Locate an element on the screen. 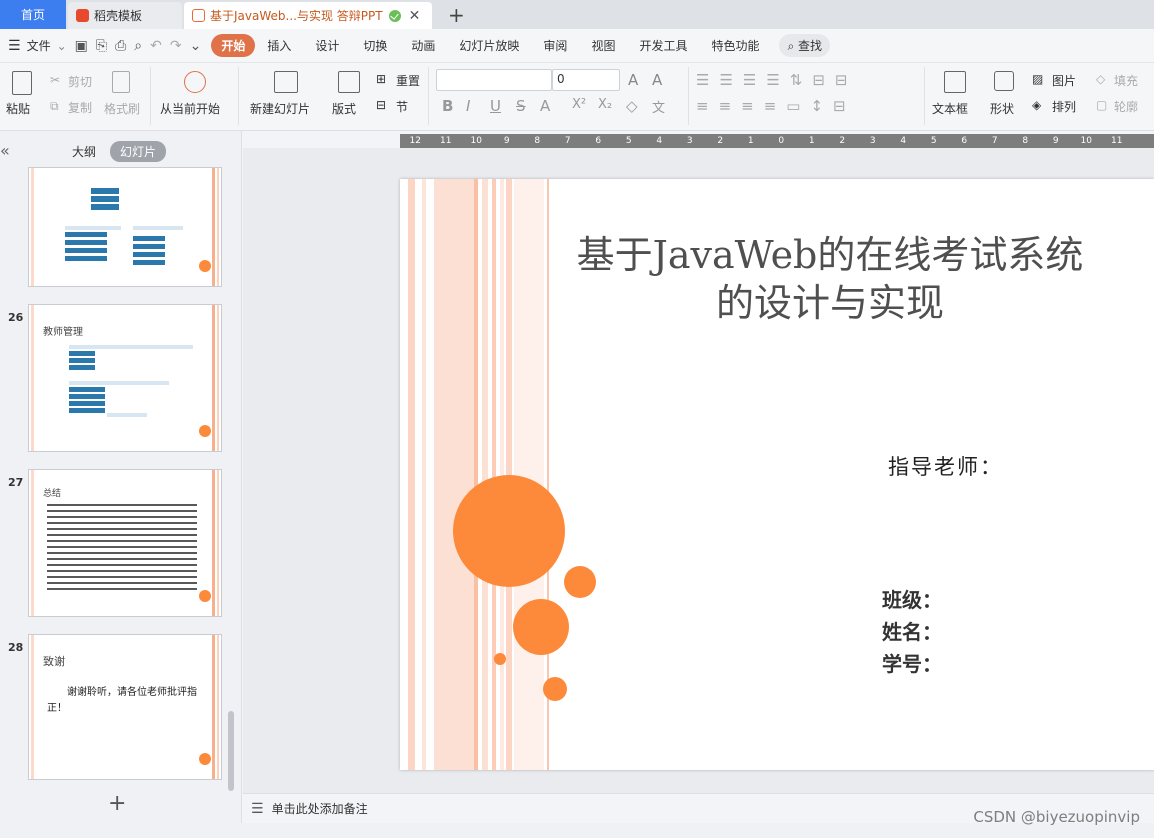 This screenshot has height=838, width=1154. eraser-icon: ◇ is located at coordinates (632, 106).